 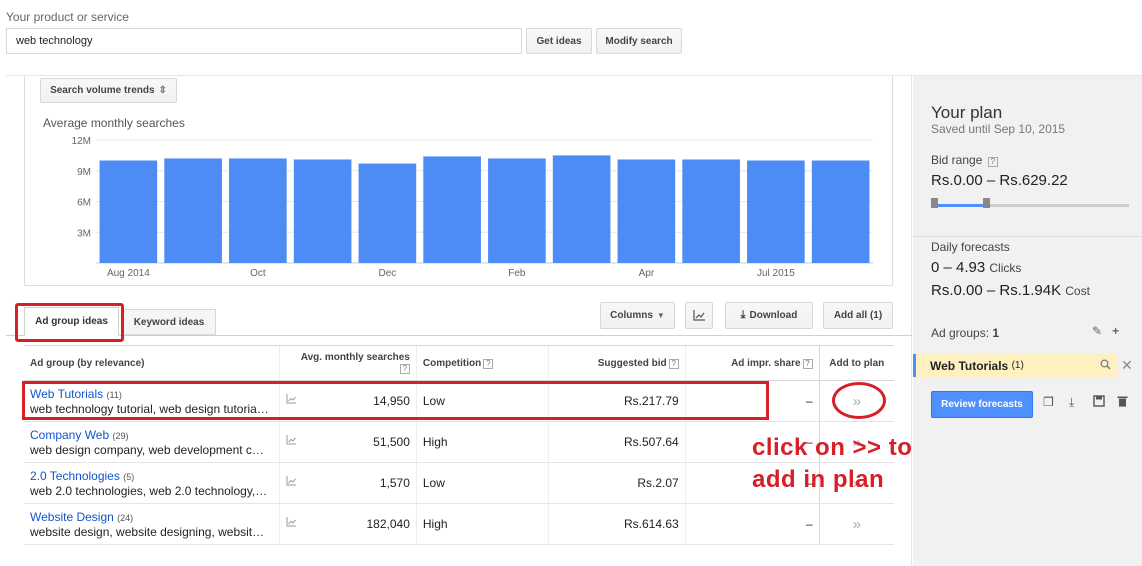 What do you see at coordinates (616, 442) in the screenshot?
I see `suggested-bid-cell: Rs.507.64` at bounding box center [616, 442].